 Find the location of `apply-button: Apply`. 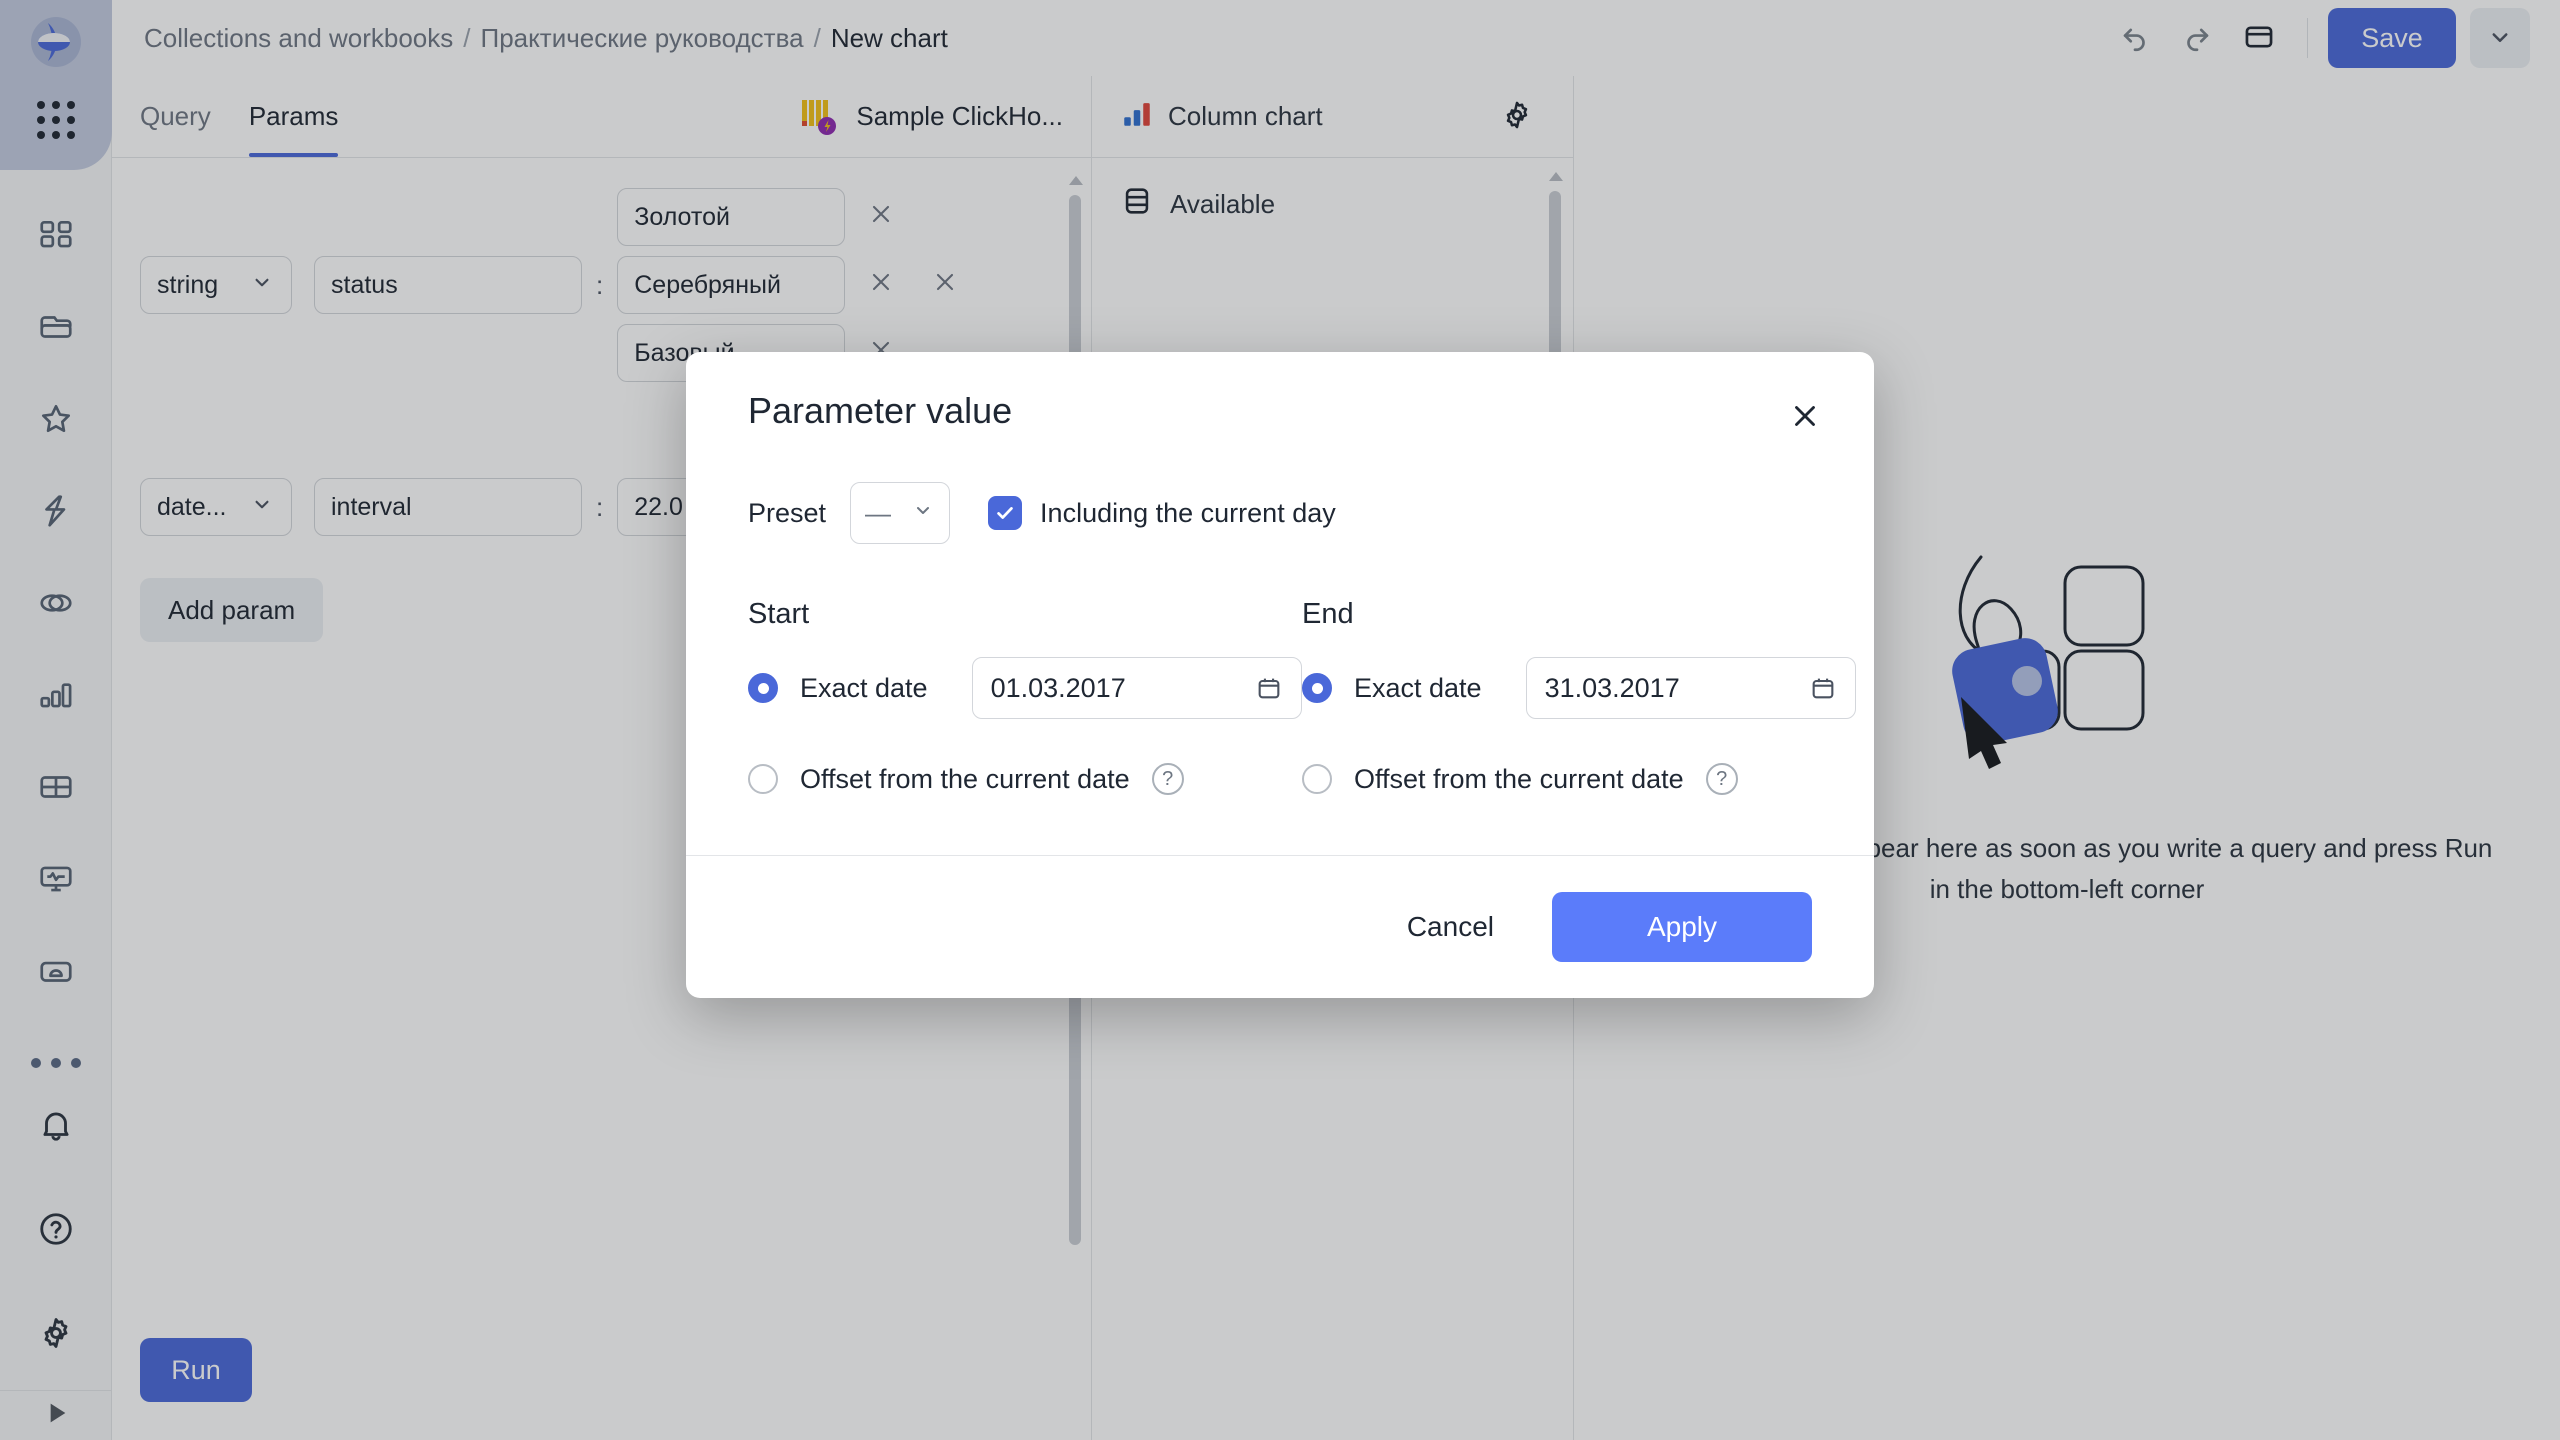

apply-button: Apply is located at coordinates (1682, 927).